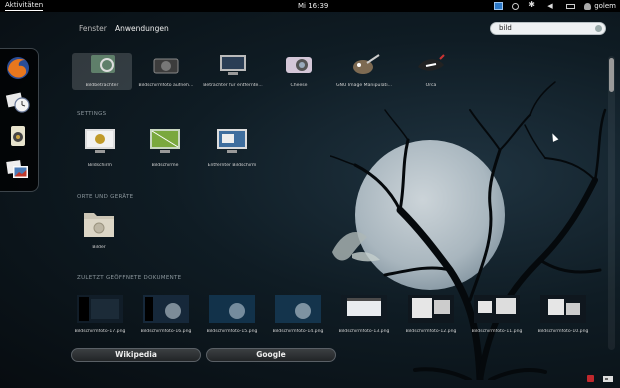 This screenshot has height=388, width=620. Describe the element at coordinates (99, 225) in the screenshot. I see `pictures-folder-icon` at that location.